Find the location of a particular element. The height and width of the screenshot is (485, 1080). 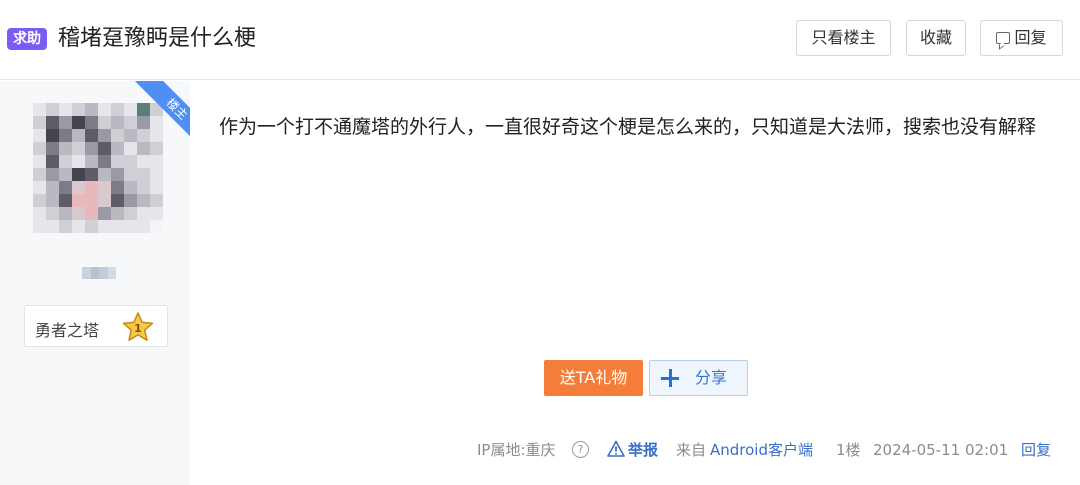

op-corner-label: 楼主 is located at coordinates (160, 111).